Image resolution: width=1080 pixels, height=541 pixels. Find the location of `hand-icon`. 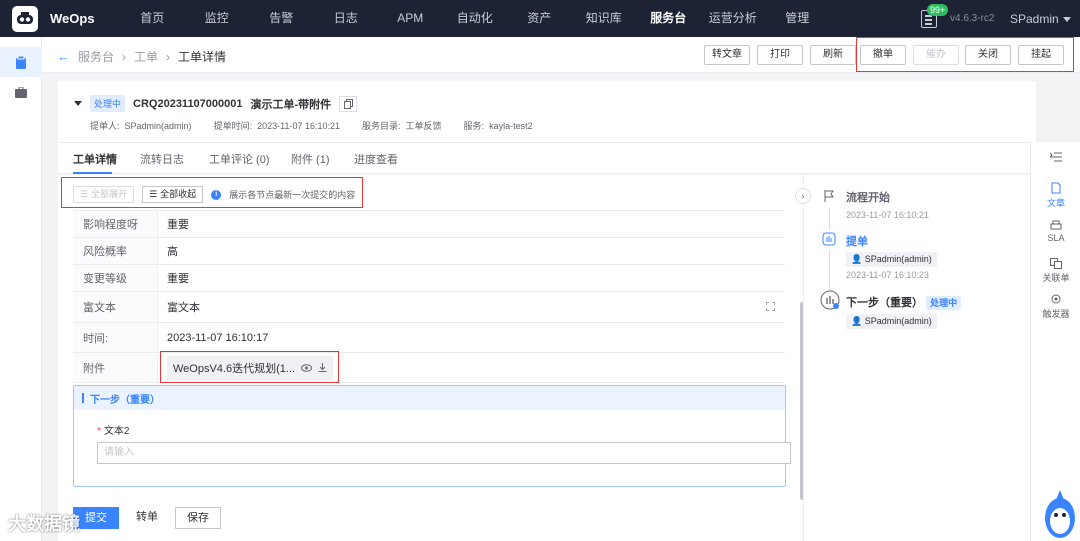

hand-icon is located at coordinates (829, 239).